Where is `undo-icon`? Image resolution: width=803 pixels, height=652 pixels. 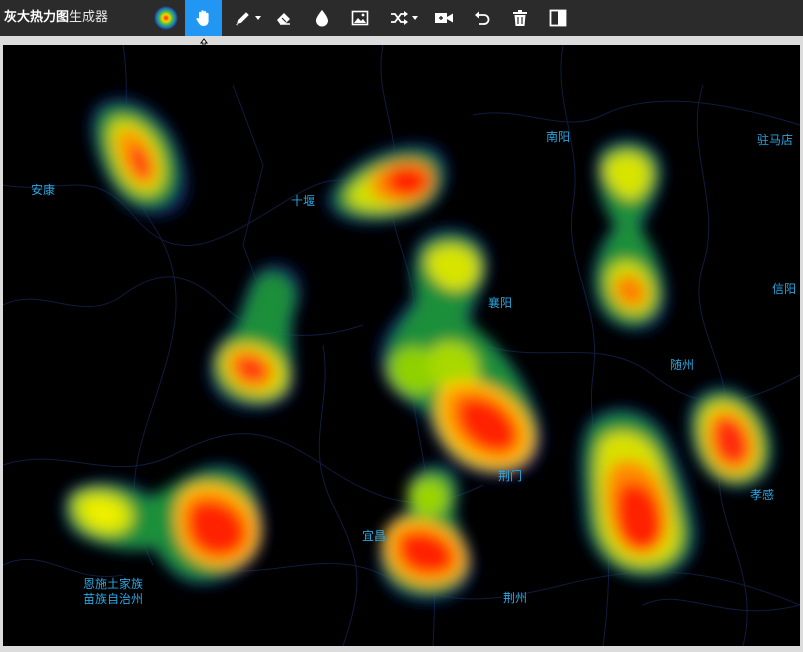
undo-icon is located at coordinates (482, 18).